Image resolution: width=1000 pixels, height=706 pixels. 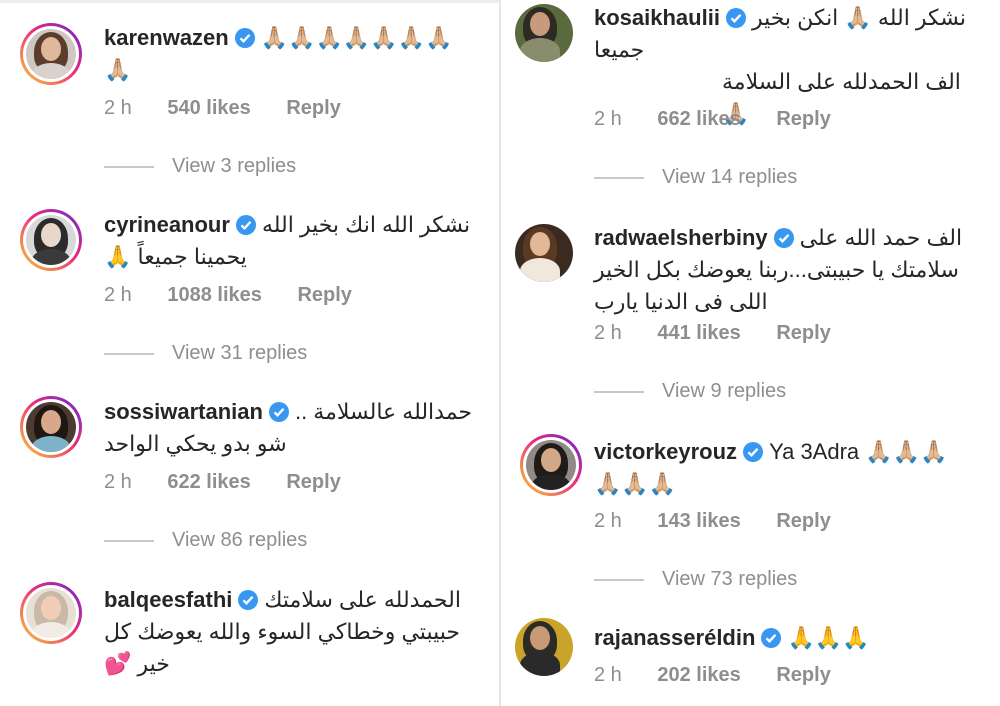 What do you see at coordinates (195, 443) in the screenshot?
I see `comment-text: شو بدو يحكي الواحد` at bounding box center [195, 443].